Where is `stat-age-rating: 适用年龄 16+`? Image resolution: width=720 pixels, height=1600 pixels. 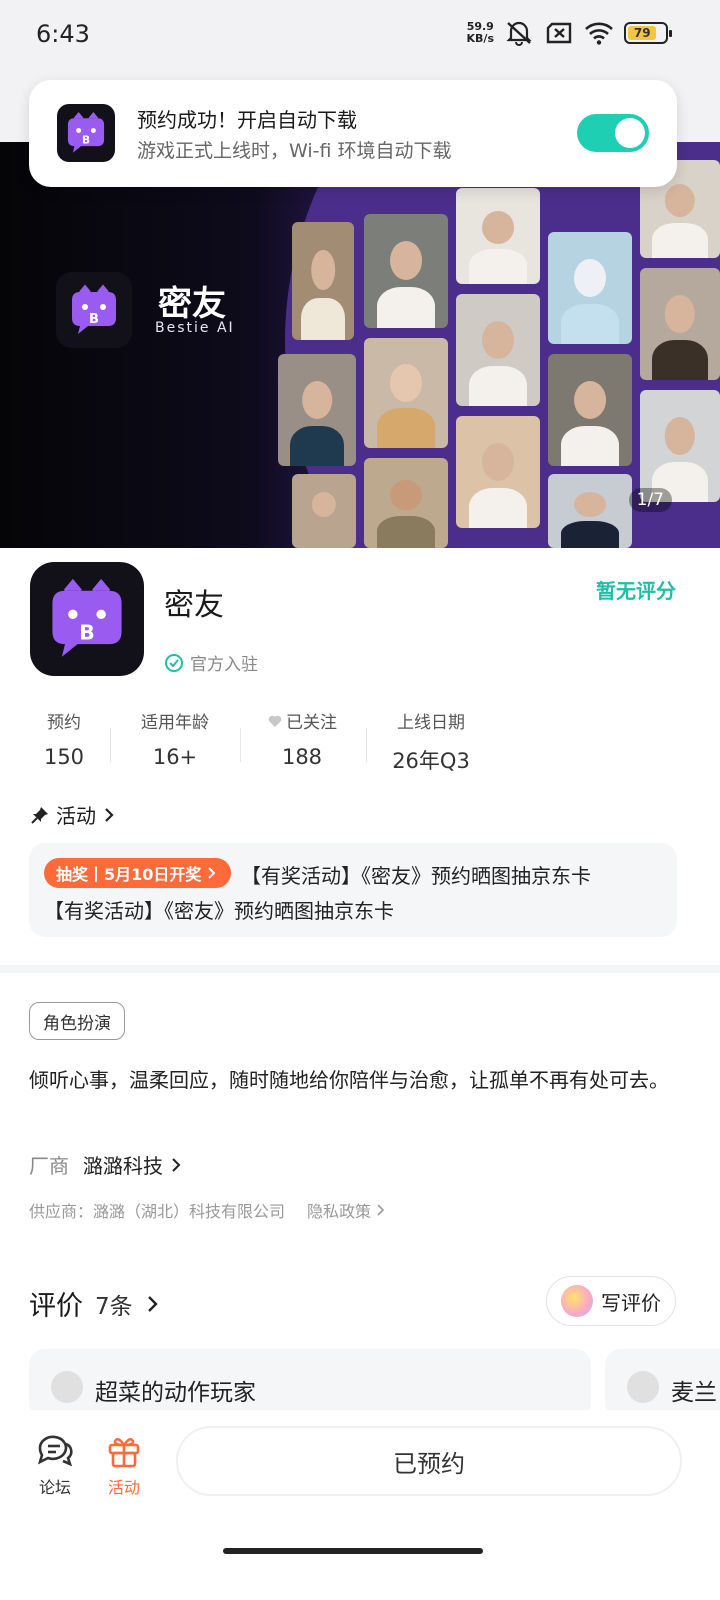
stat-age-rating: 适用年龄 16+ is located at coordinates (175, 741).